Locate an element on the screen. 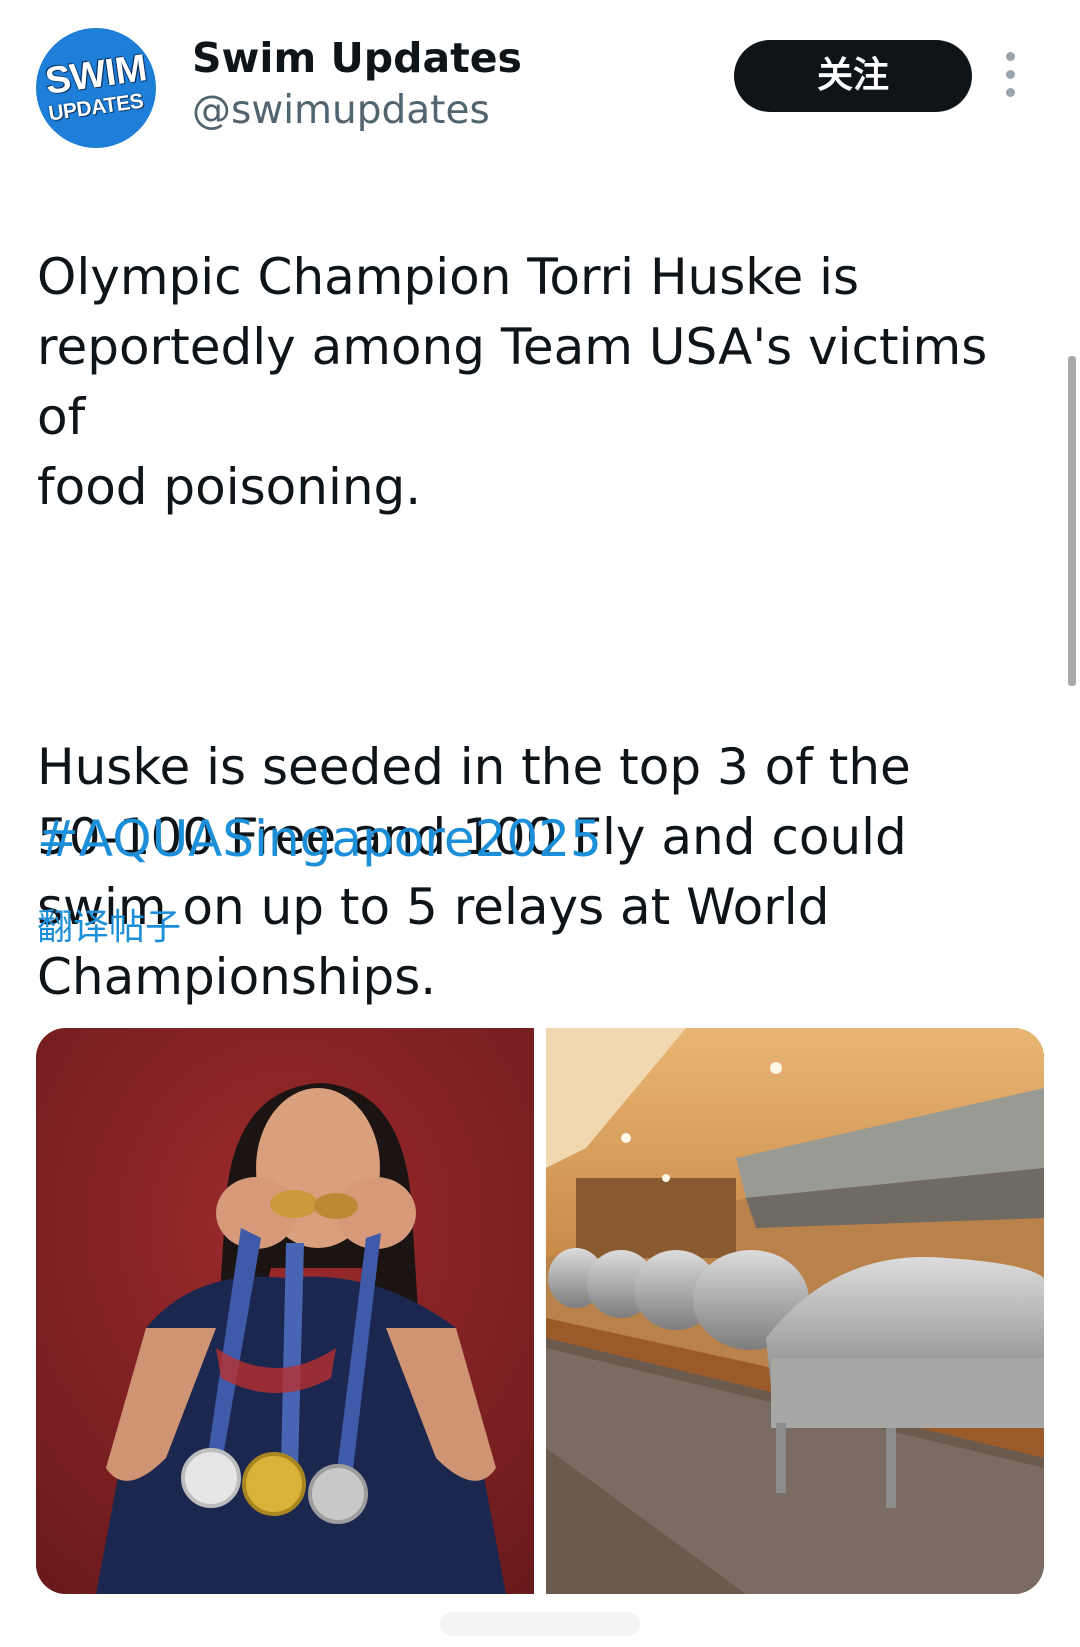  page-scrollbar is located at coordinates (1072, 521).